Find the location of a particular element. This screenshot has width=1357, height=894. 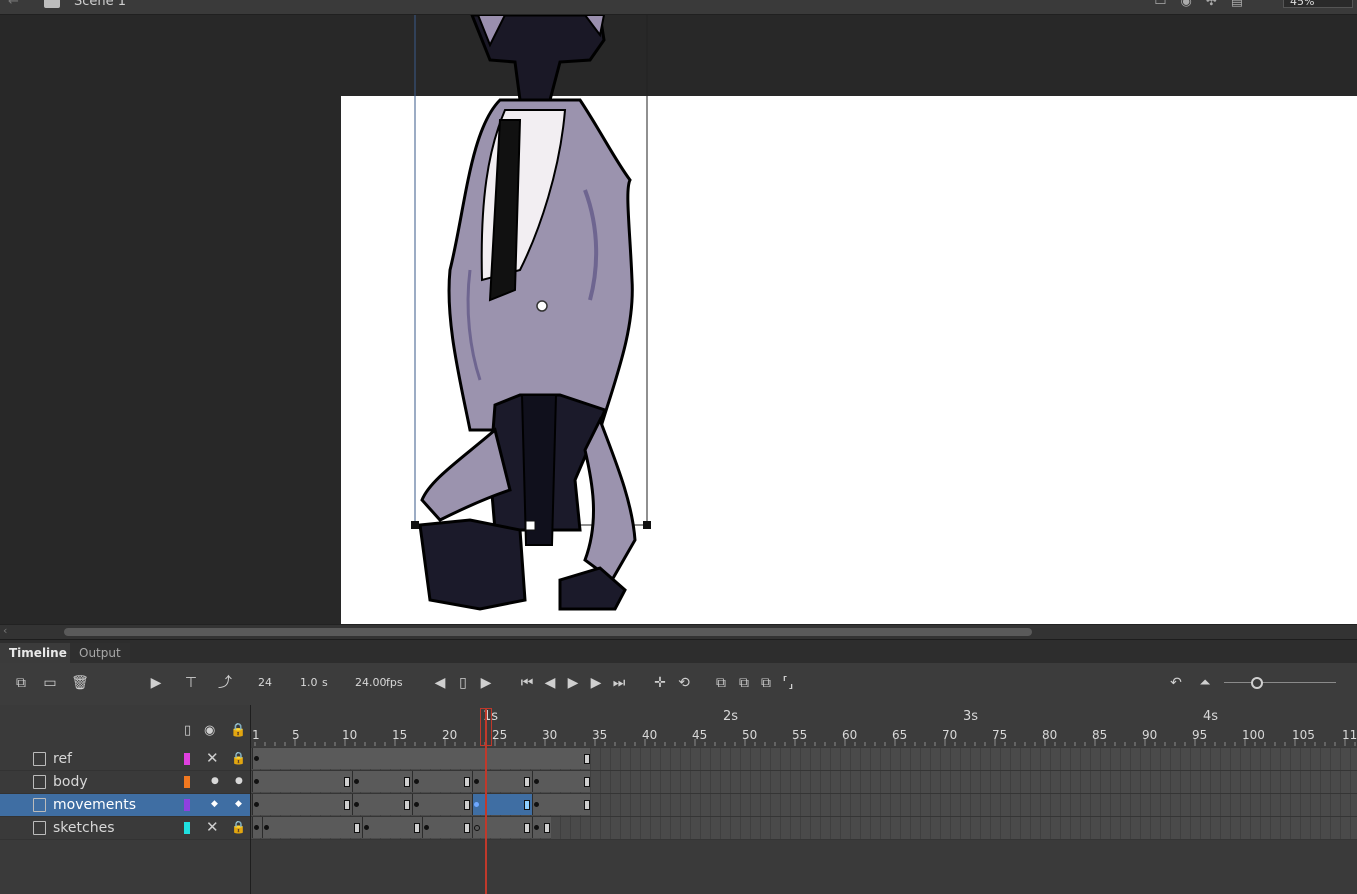

frames-row-sketches is located at coordinates (804, 828).